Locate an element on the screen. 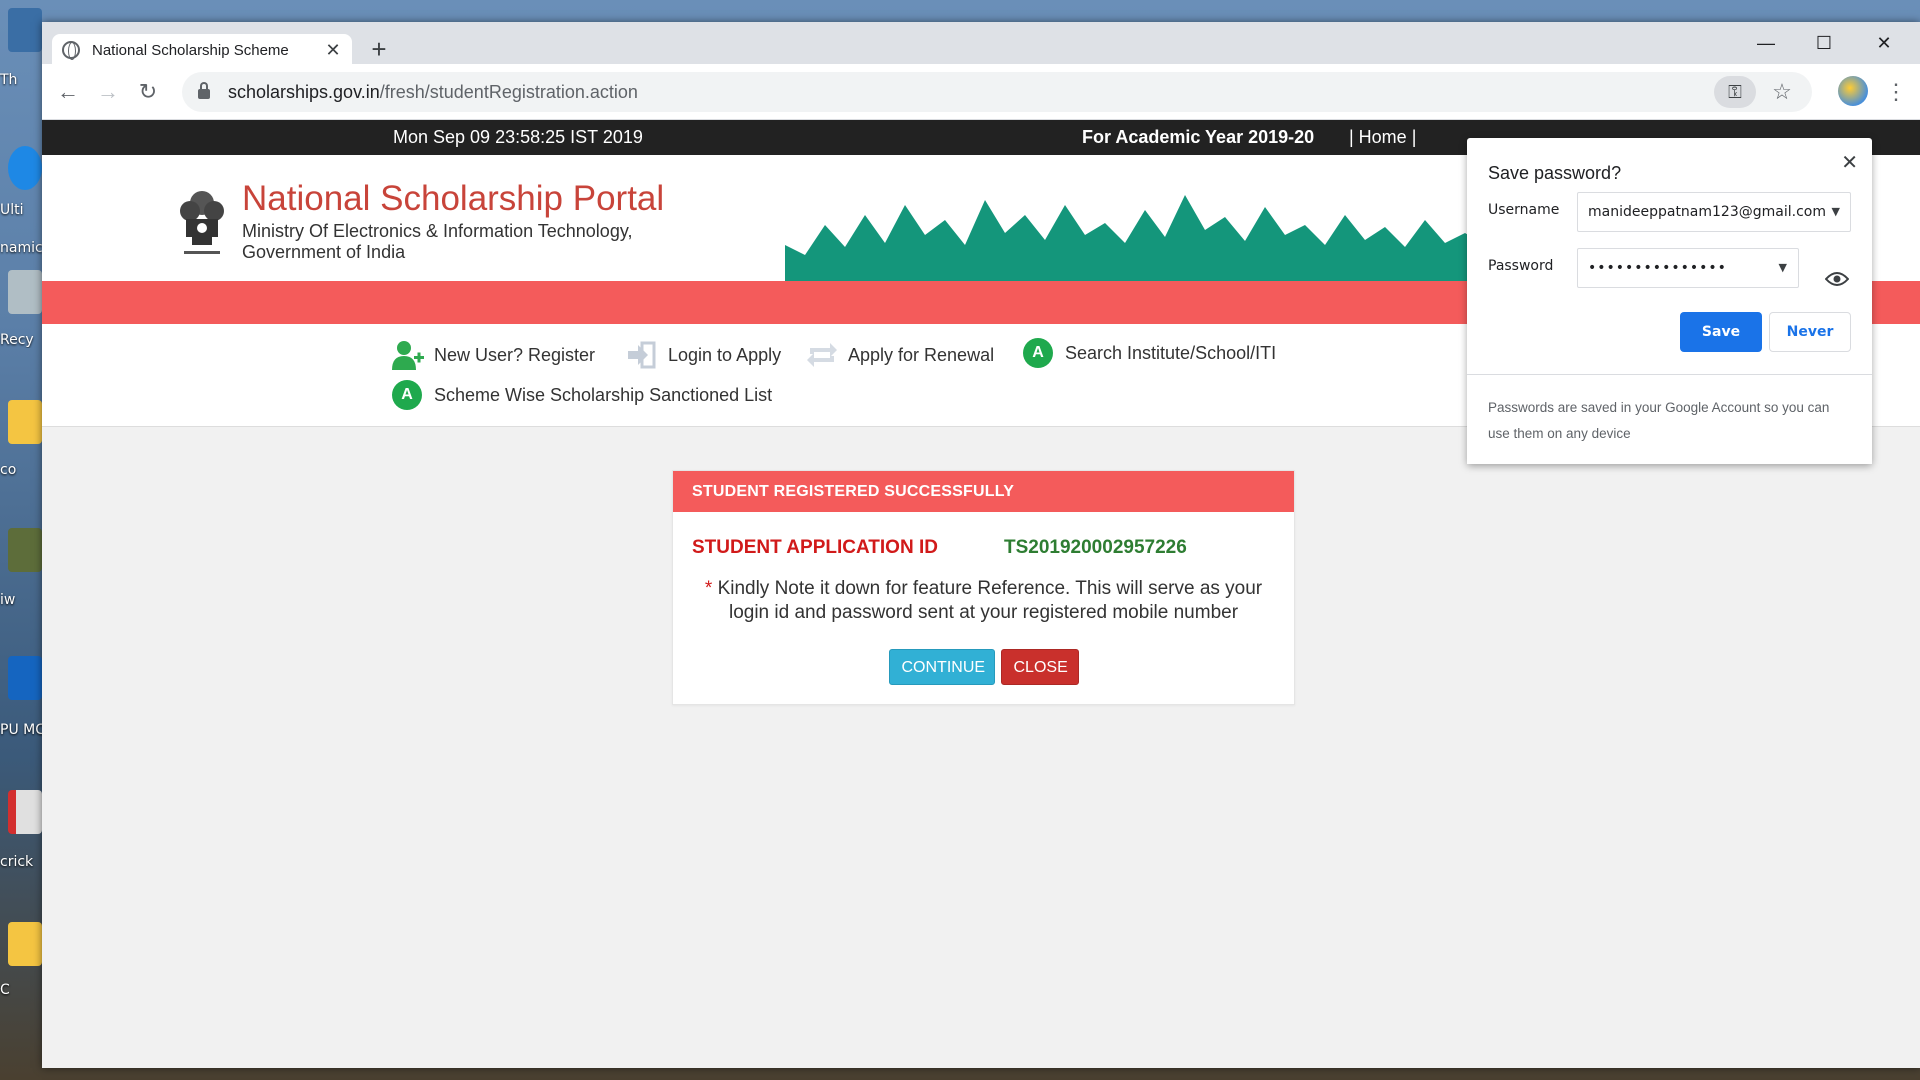  tab-title: National Scholarship Scheme is located at coordinates (190, 50).